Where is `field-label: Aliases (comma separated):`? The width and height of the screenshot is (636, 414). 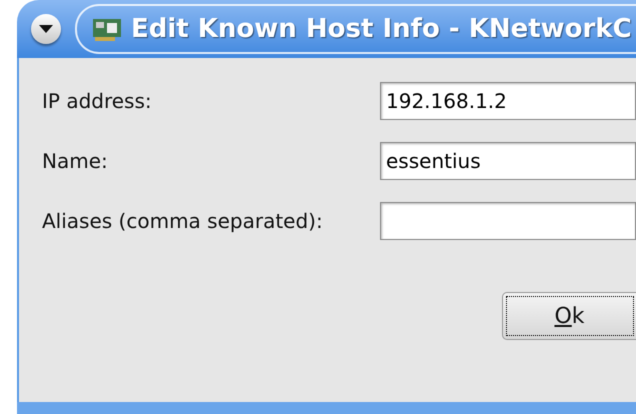
field-label: Aliases (comma separated): is located at coordinates (182, 221).